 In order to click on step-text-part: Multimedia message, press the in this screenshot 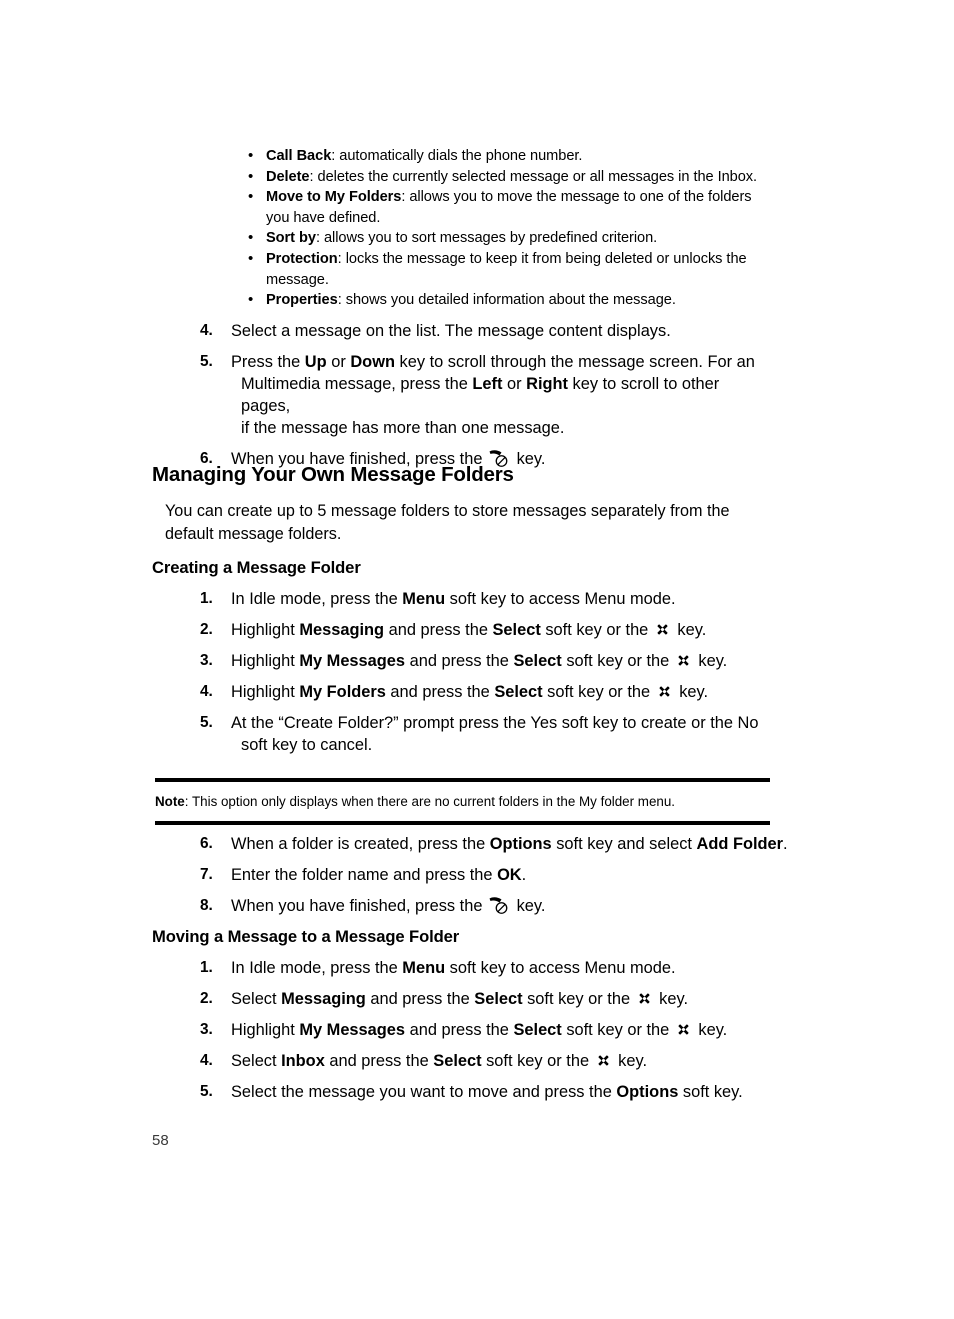, I will do `click(357, 384)`.